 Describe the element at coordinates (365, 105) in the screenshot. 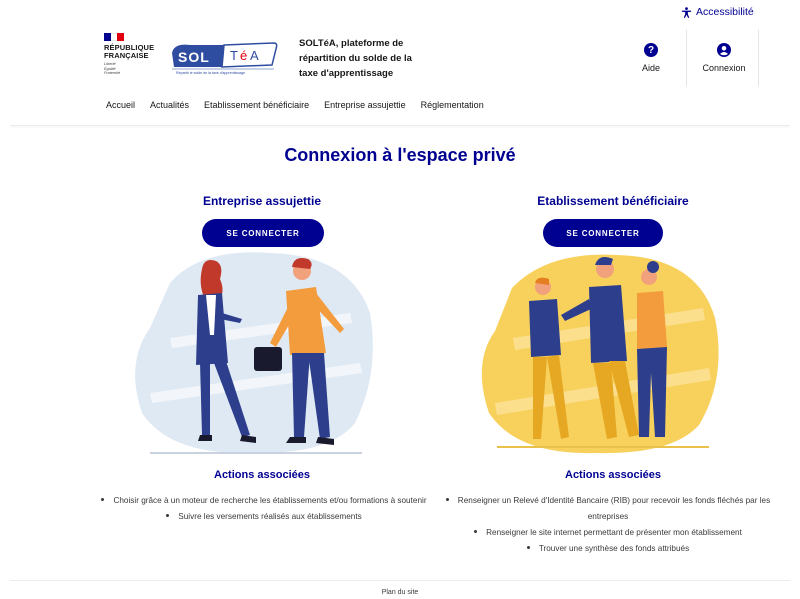

I see `nav-item-entreprise: Entreprise assujettie` at that location.